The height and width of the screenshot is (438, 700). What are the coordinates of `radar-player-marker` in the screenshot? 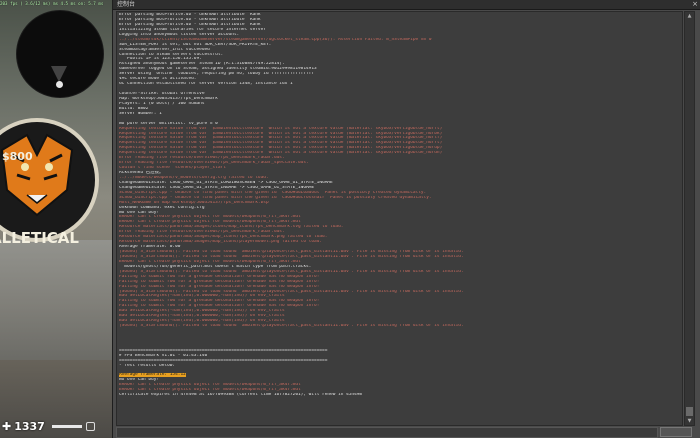 It's located at (59, 84).